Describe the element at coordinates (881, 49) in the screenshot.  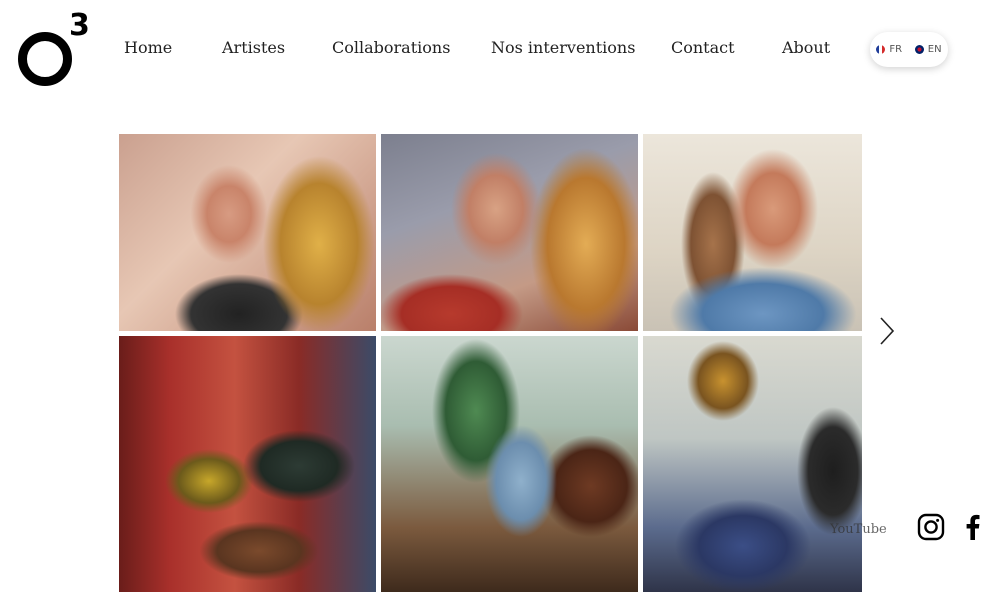
I see `french-flag-icon` at that location.